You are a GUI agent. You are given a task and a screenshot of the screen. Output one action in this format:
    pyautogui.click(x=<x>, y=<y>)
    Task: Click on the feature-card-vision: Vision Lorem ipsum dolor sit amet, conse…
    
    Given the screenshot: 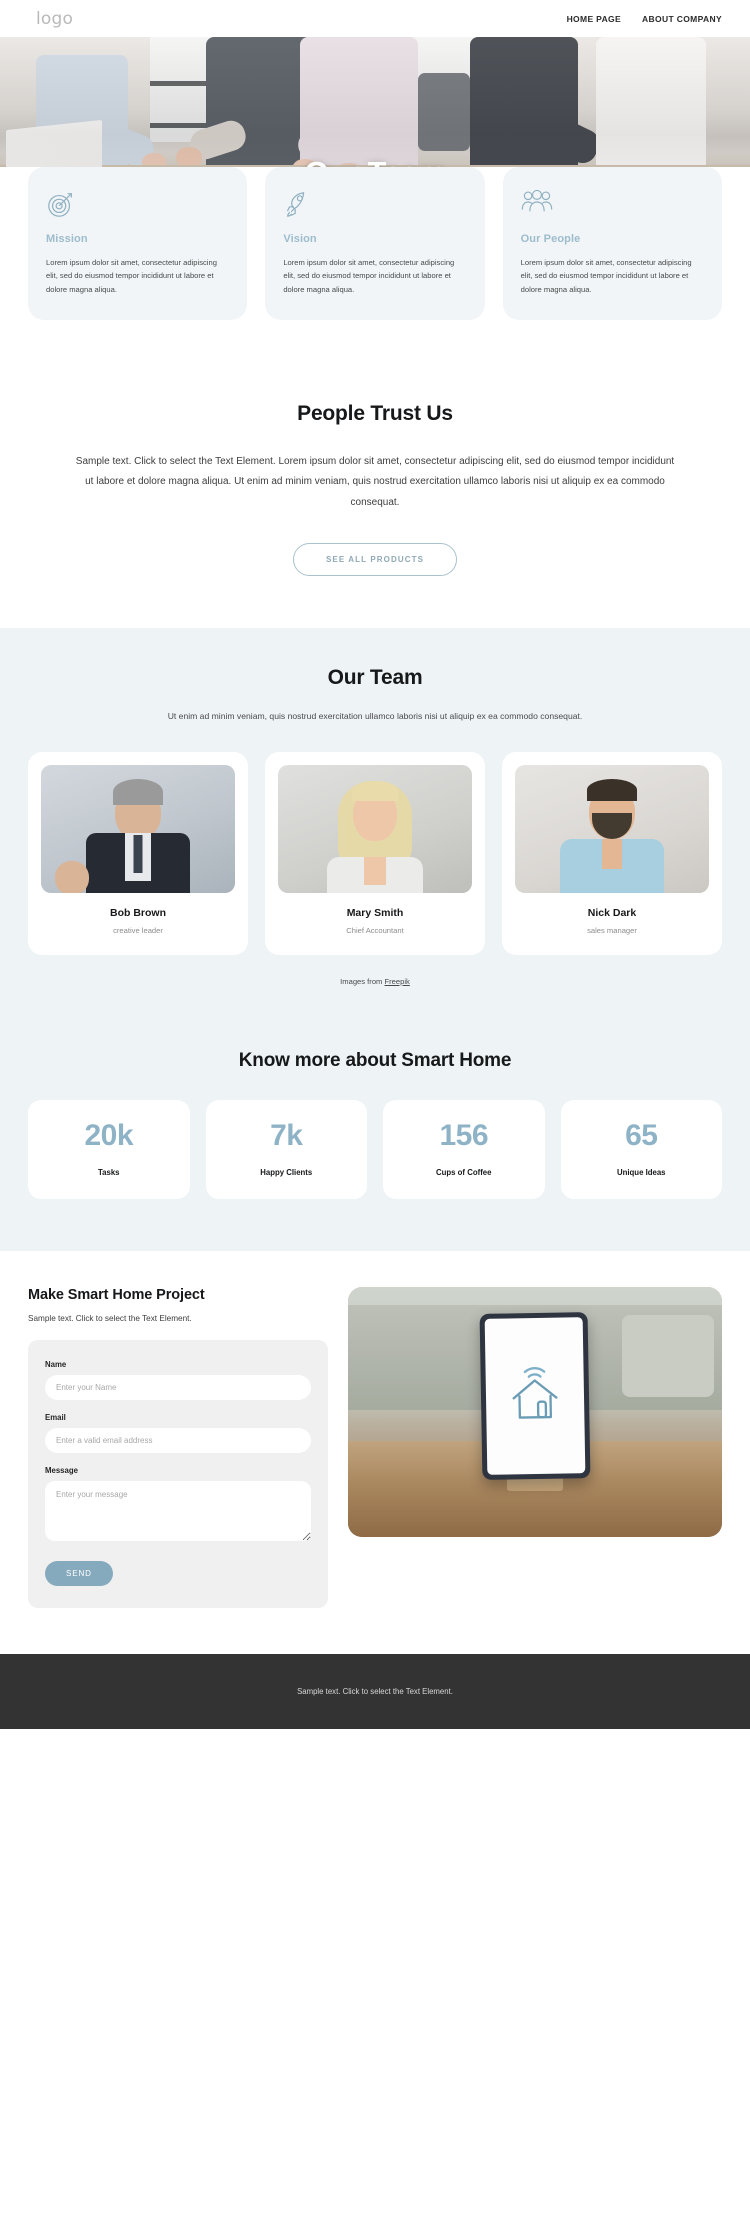 What is the action you would take?
    pyautogui.click(x=375, y=243)
    